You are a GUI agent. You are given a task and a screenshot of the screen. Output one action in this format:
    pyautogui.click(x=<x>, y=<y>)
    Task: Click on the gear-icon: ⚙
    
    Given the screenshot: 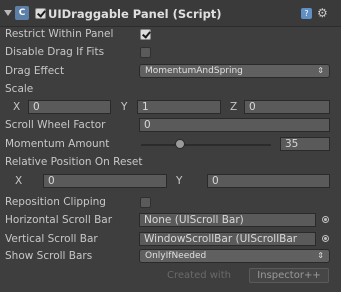 What is the action you would take?
    pyautogui.click(x=322, y=13)
    